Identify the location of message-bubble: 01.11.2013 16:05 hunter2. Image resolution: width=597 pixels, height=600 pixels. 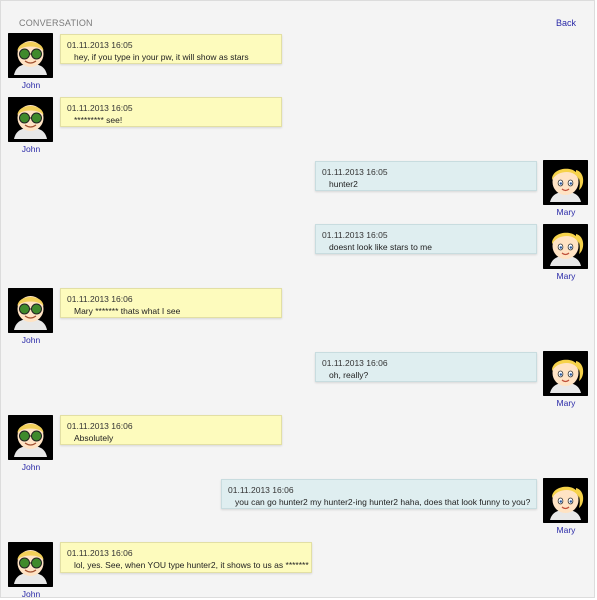
(426, 176).